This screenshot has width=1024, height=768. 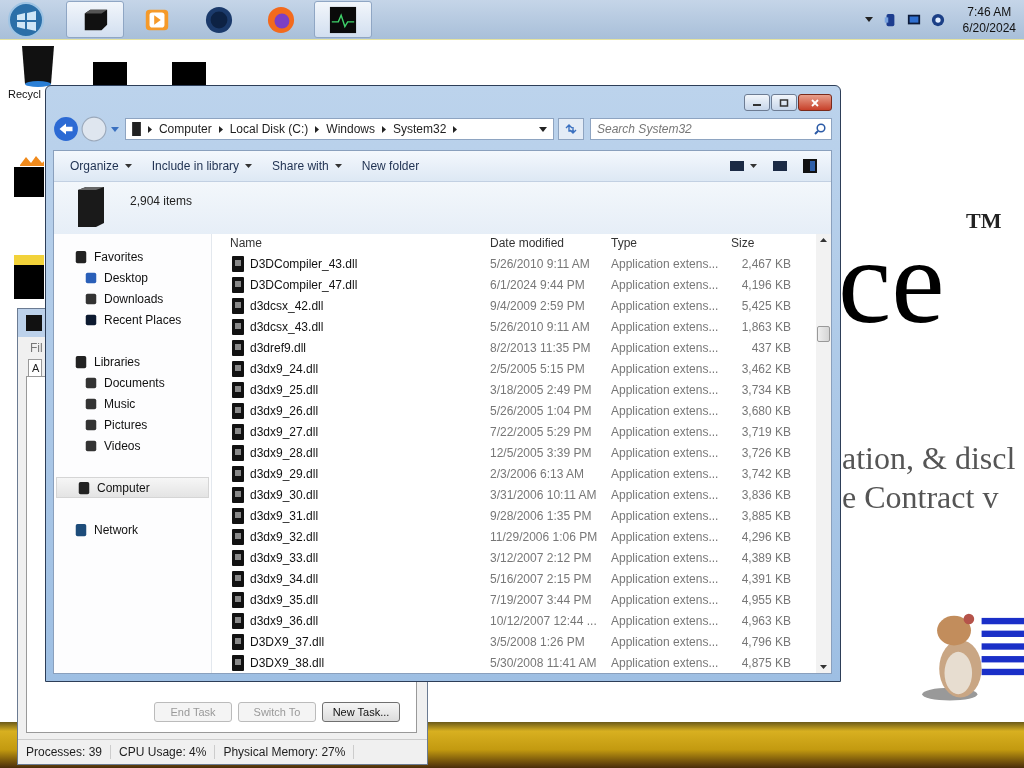 I want to click on file-name: d3dx9_35.dll, so click(x=370, y=599).